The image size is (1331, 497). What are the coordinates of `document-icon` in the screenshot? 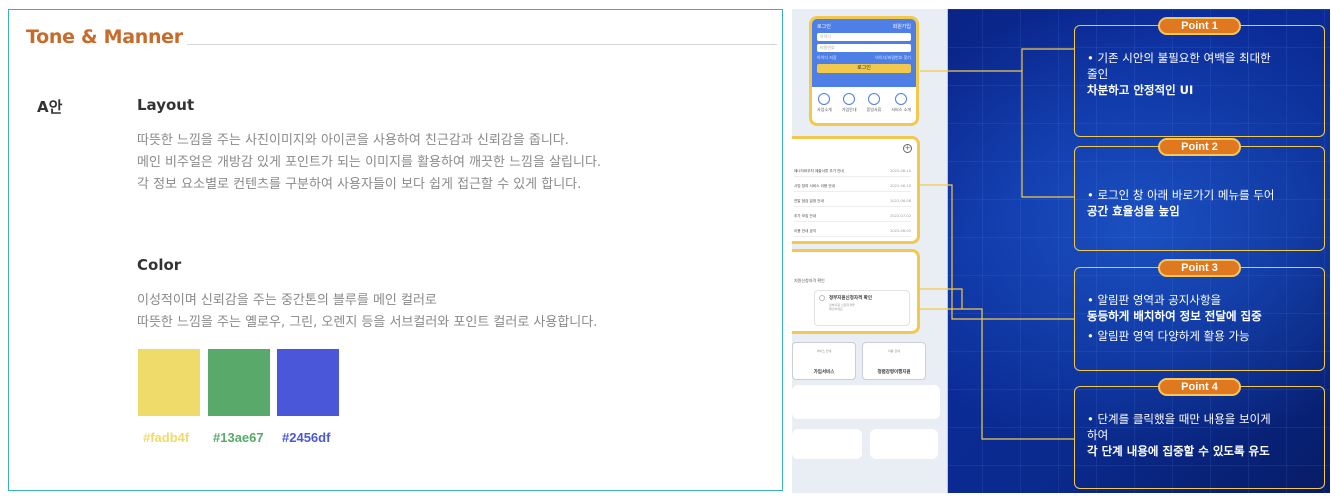 It's located at (873, 99).